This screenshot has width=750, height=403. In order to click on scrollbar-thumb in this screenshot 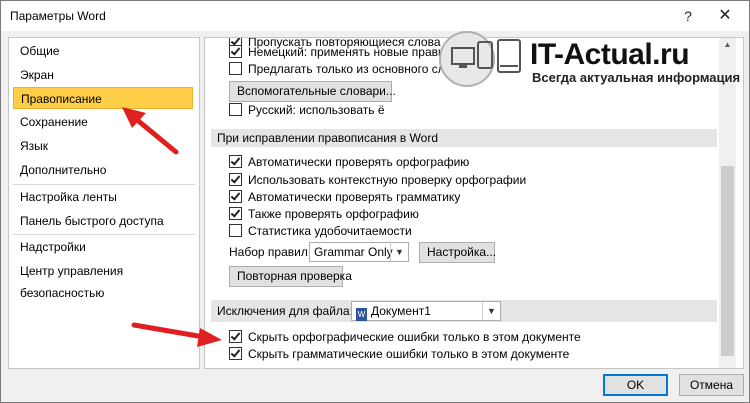, I will do `click(727, 261)`.